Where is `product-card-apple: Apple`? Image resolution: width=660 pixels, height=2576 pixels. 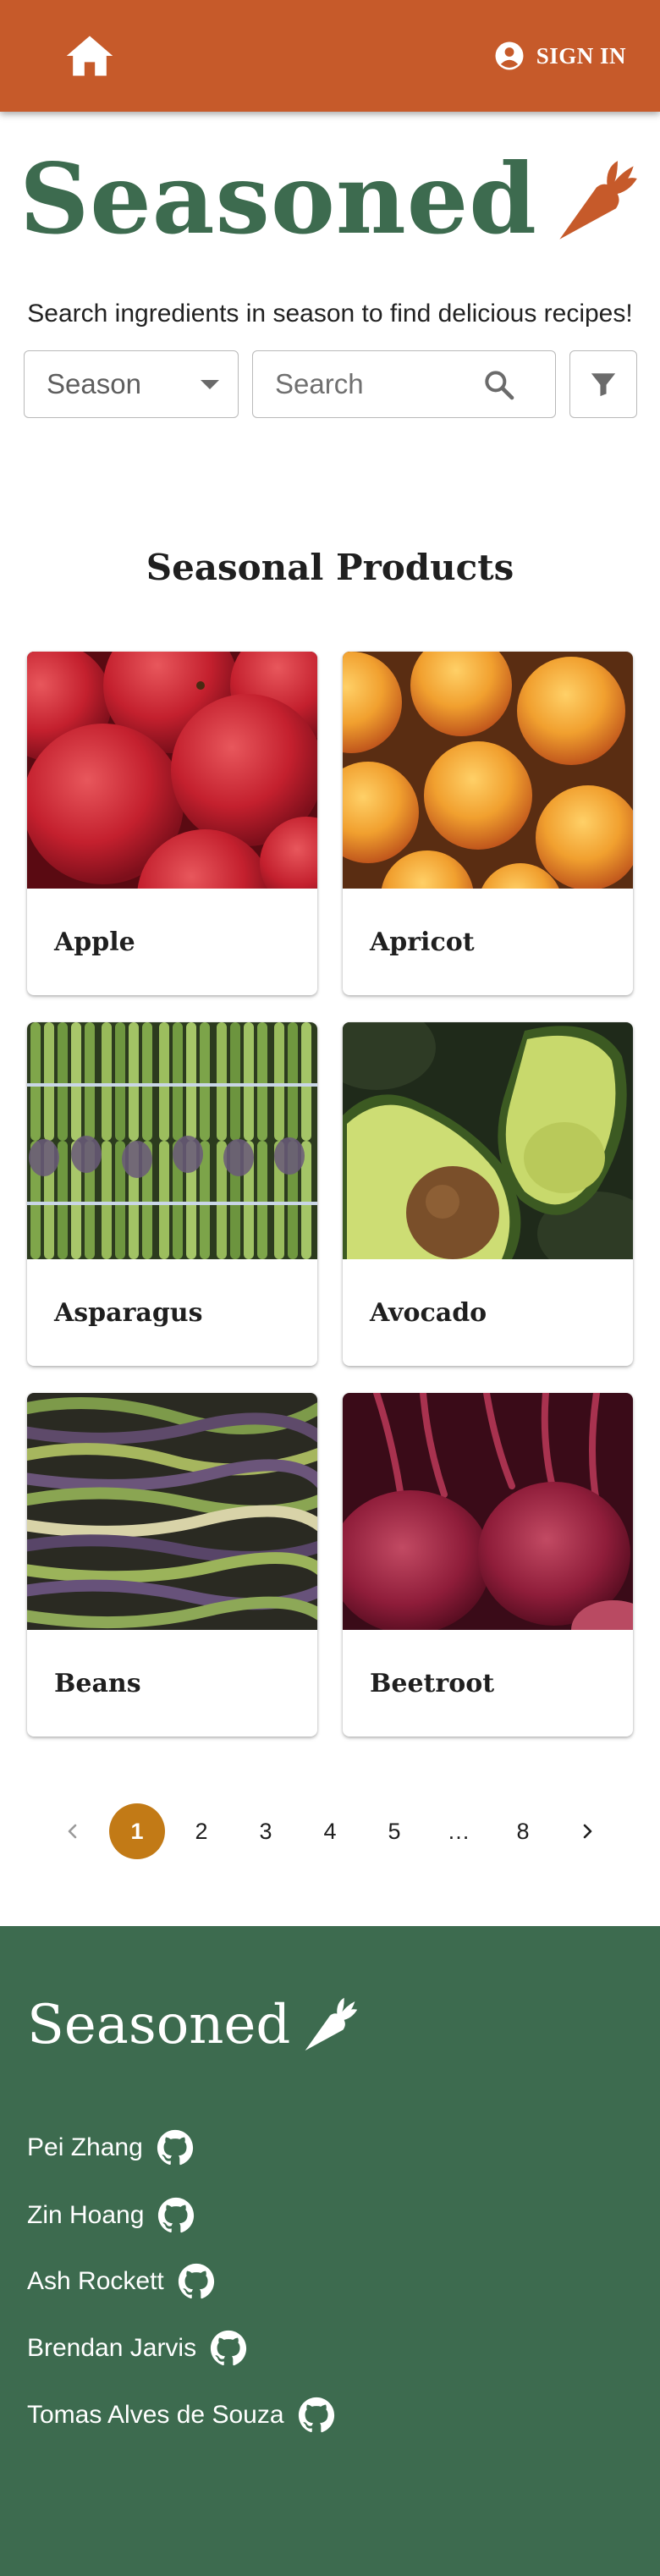 product-card-apple: Apple is located at coordinates (172, 823).